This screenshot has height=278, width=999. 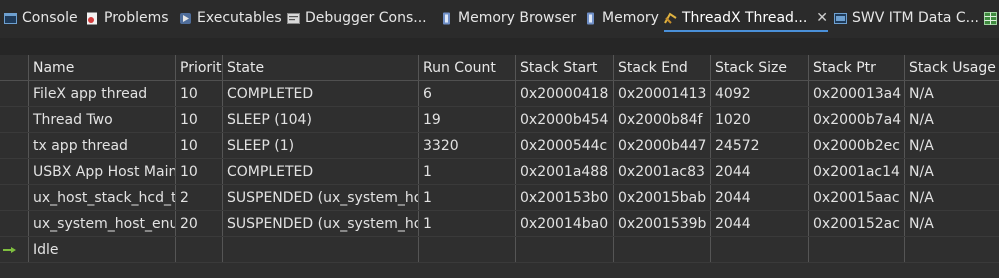 I want to click on cell-priority: 2, so click(x=199, y=197).